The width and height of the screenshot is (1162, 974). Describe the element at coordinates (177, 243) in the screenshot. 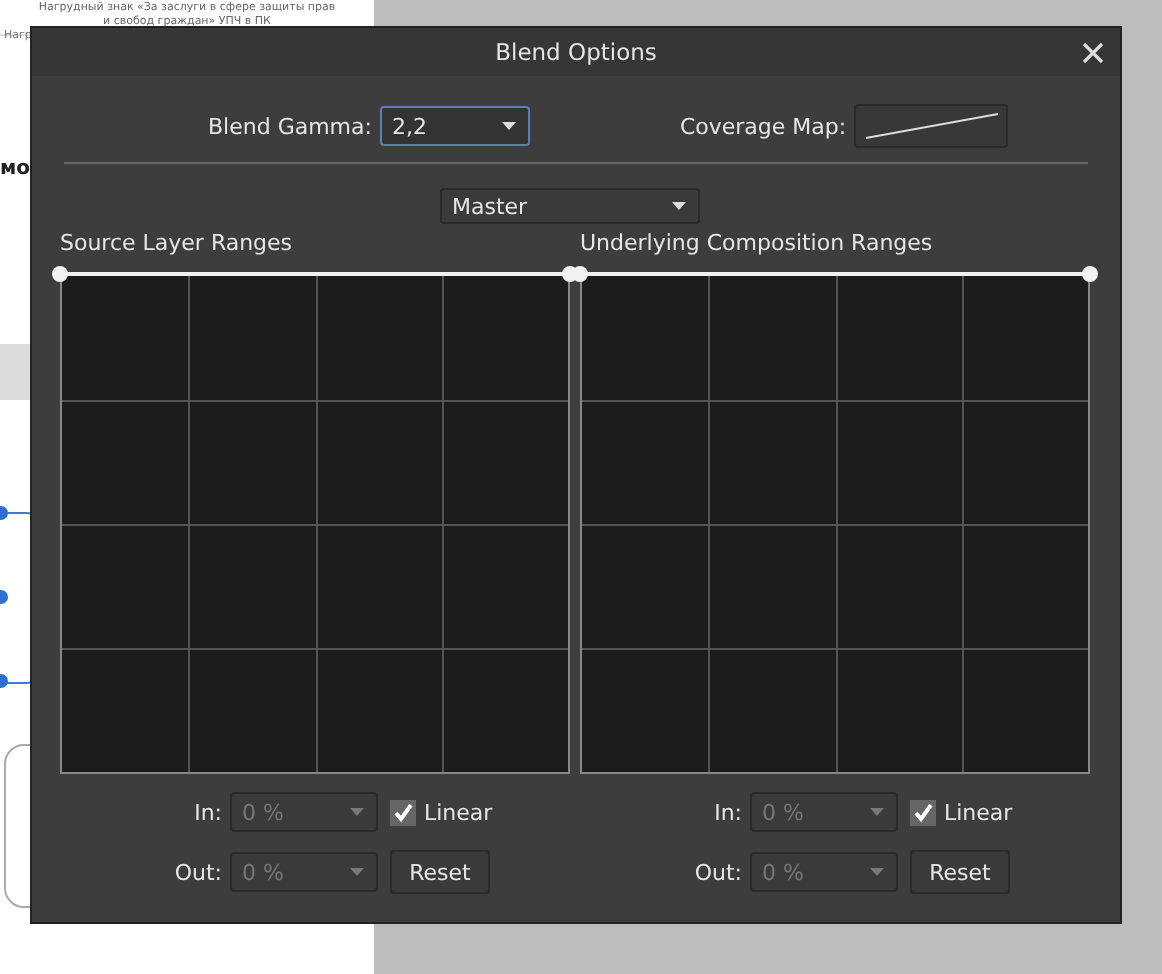

I see `panel-title: Source Layer Ranges` at that location.